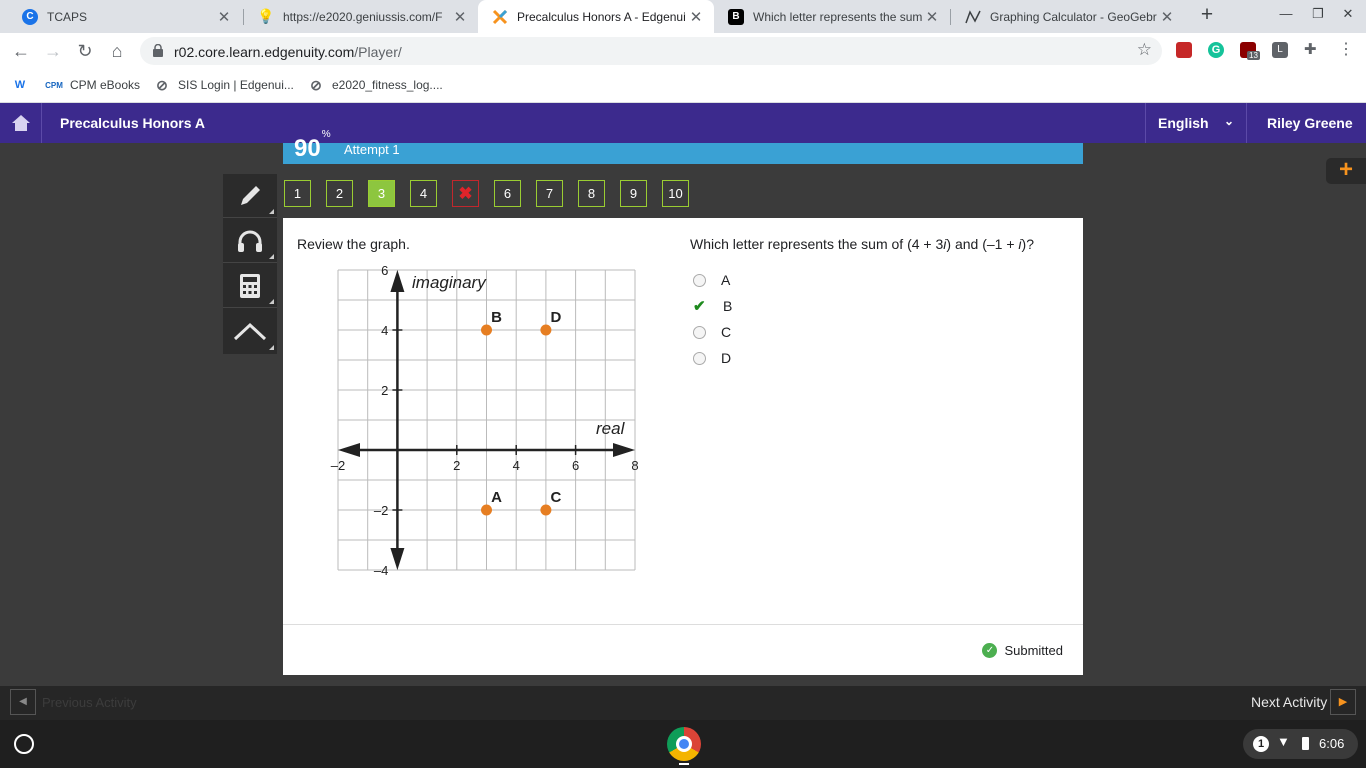 The height and width of the screenshot is (768, 1366). Describe the element at coordinates (381, 570) in the screenshot. I see `y-tick-label: –4` at that location.